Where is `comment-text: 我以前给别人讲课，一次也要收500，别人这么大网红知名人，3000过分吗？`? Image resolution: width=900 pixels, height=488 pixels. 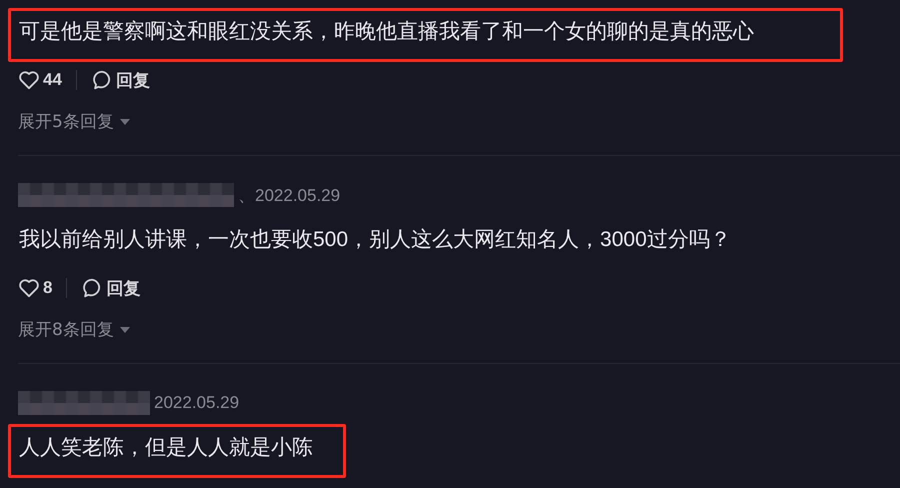 comment-text: 我以前给别人讲课，一次也要收500，别人这么大网红知名人，3000过分吗？ is located at coordinates (375, 239).